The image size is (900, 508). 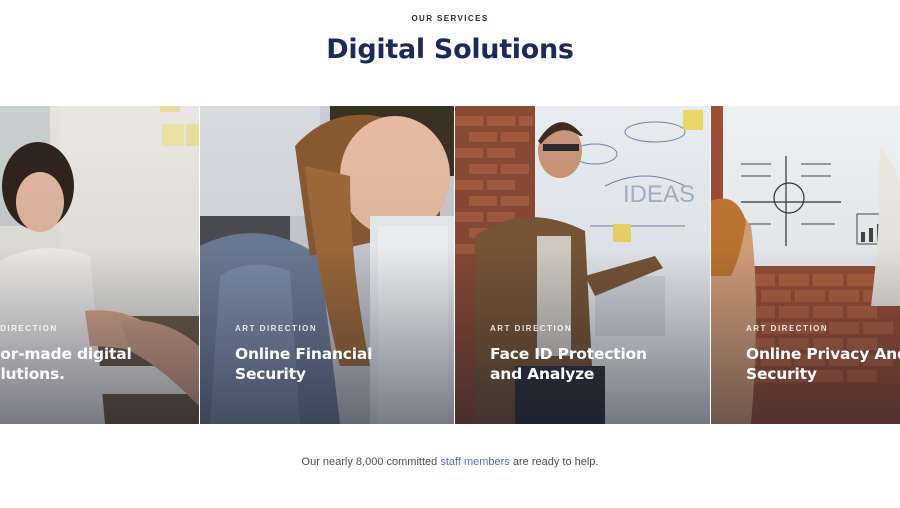 I want to click on card-title-line: Face ID Protection, so click(x=568, y=354).